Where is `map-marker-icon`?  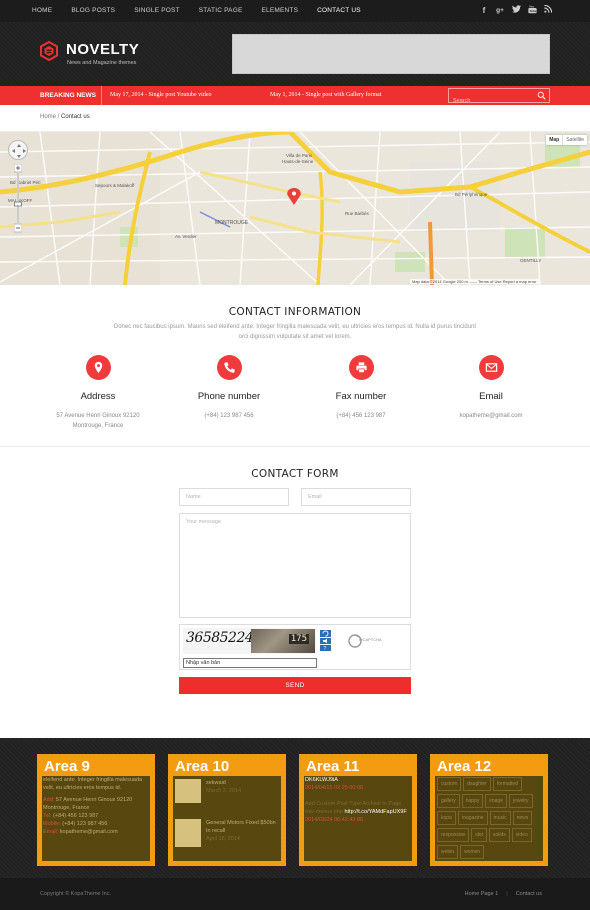 map-marker-icon is located at coordinates (98, 367).